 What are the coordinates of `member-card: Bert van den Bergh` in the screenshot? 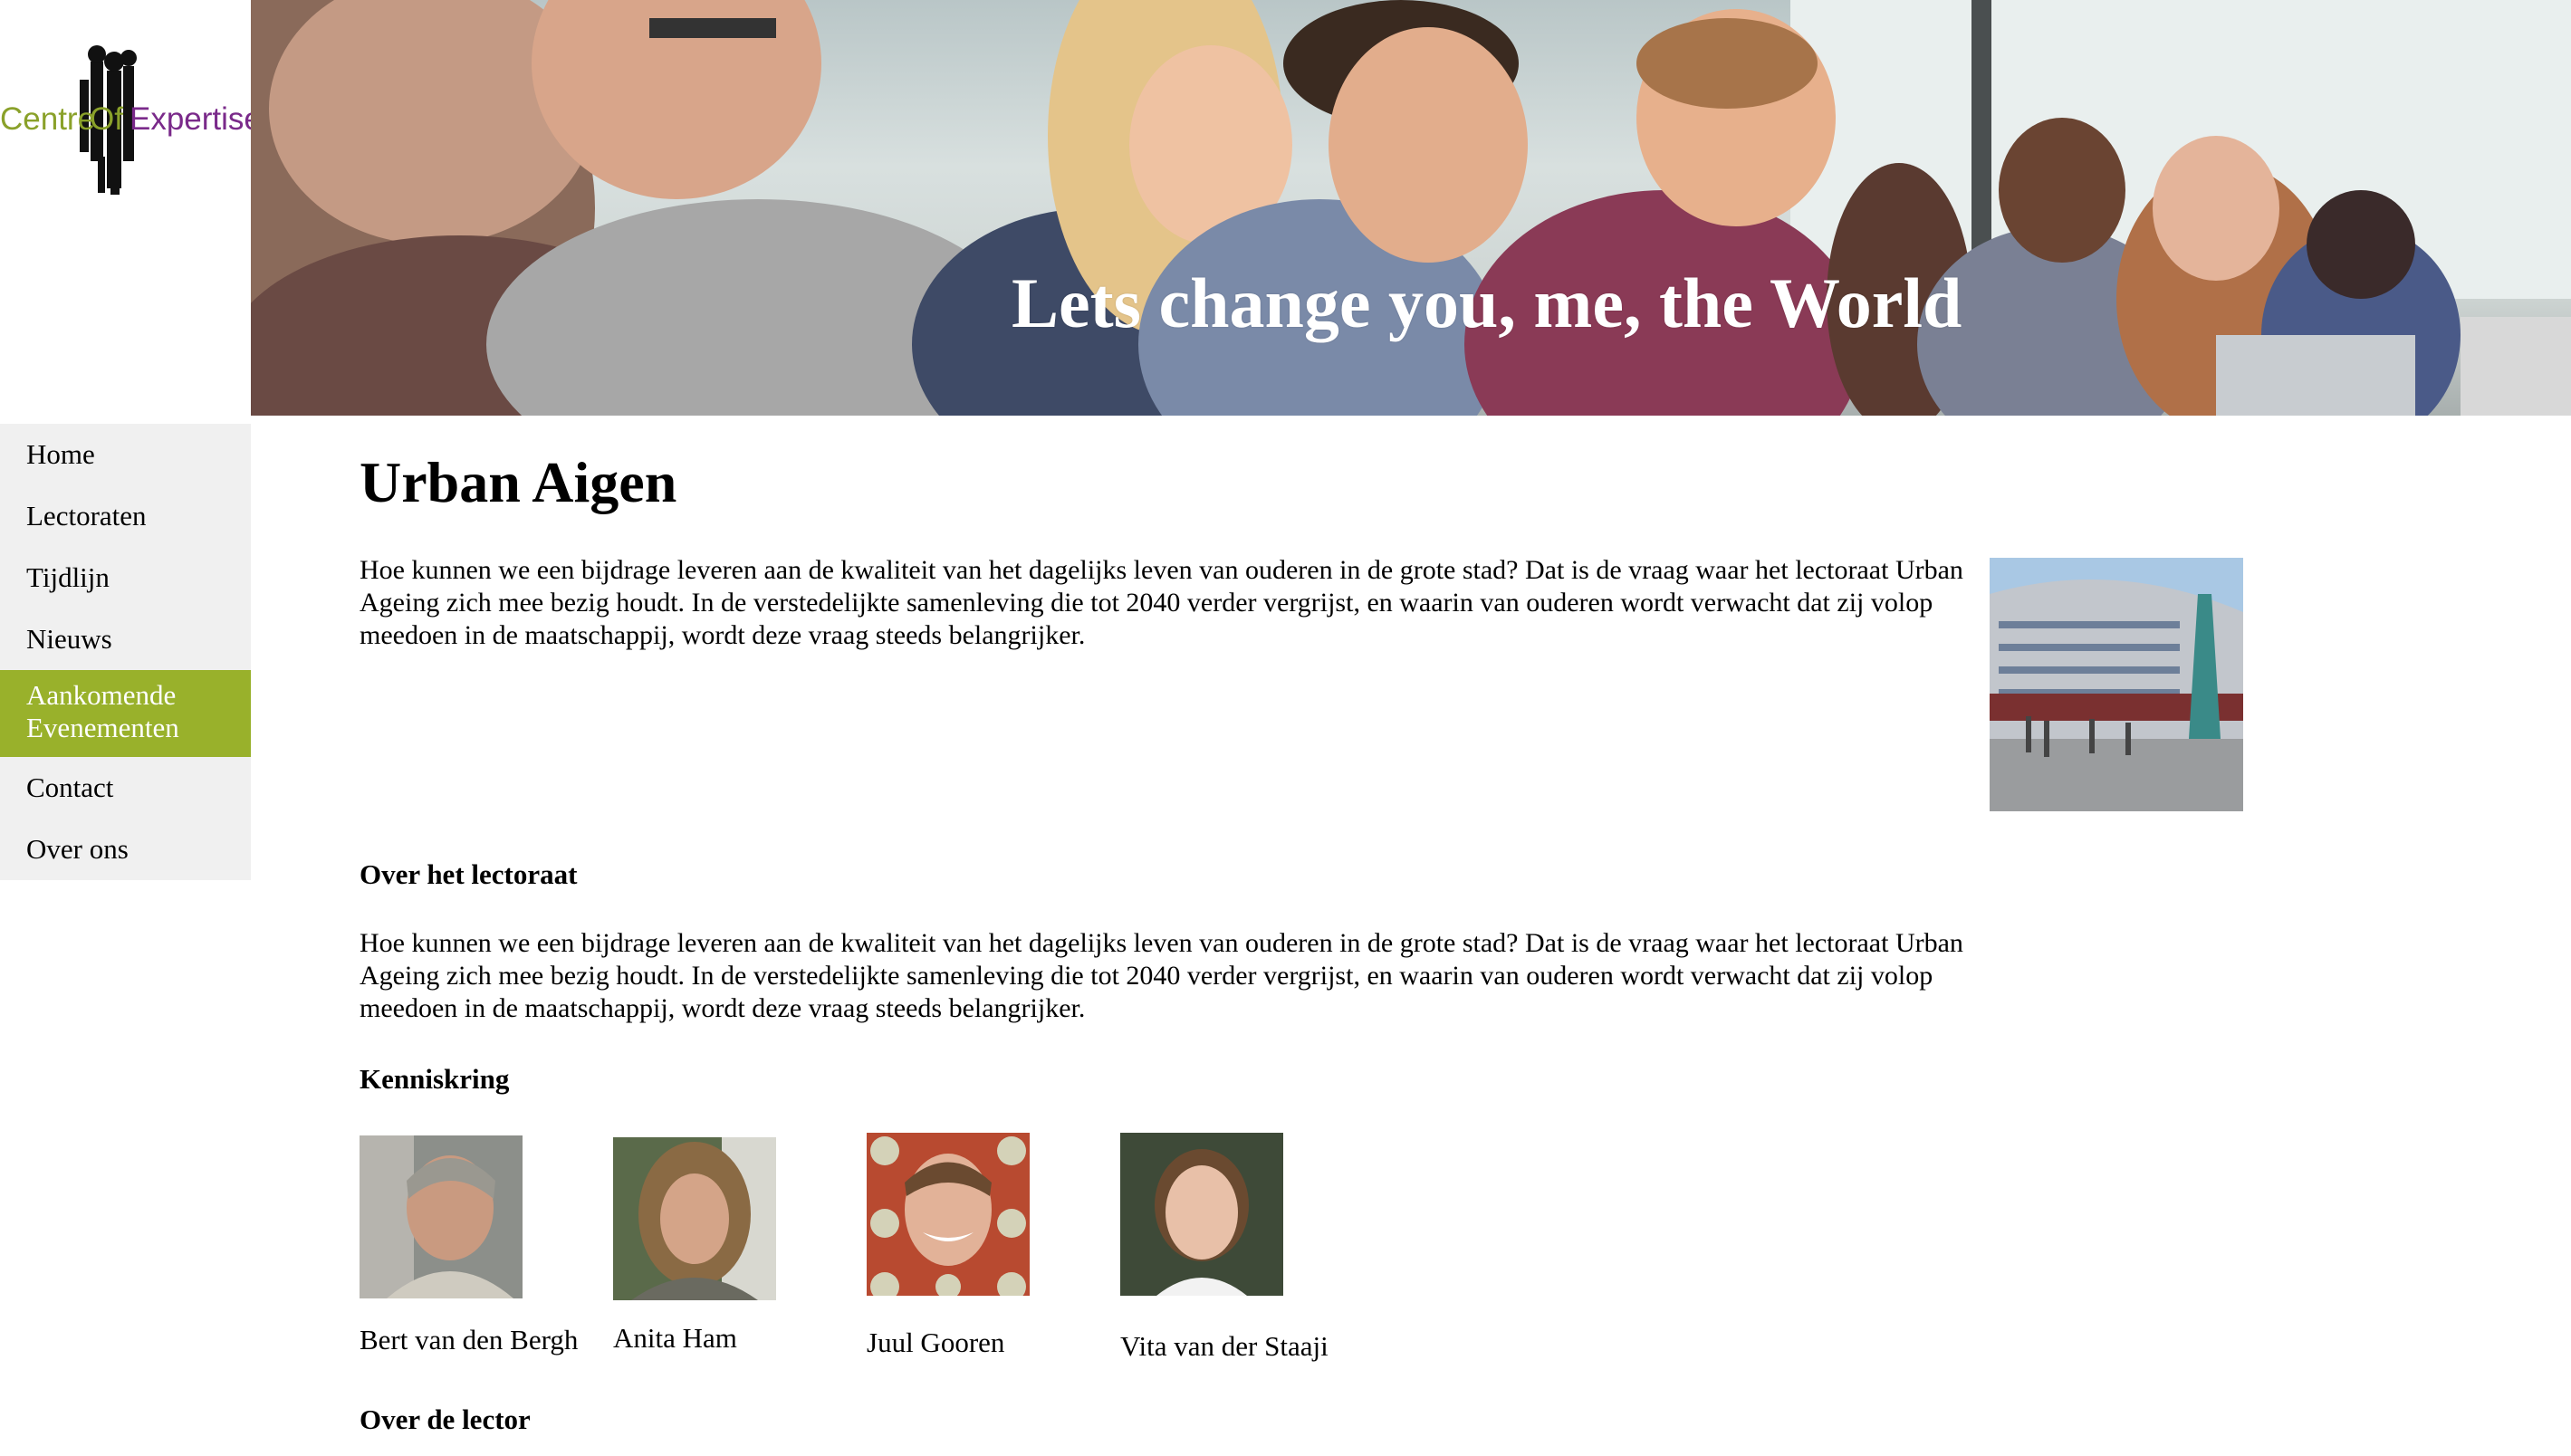 It's located at (477, 1245).